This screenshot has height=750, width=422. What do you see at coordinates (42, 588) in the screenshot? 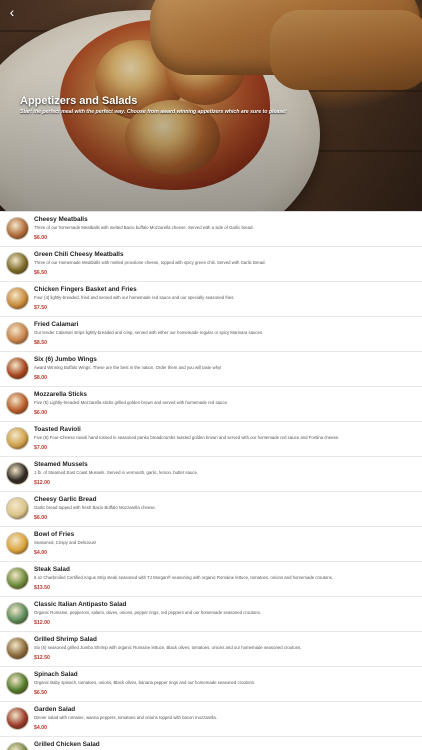
I see `menu-item-price: $13.50` at bounding box center [42, 588].